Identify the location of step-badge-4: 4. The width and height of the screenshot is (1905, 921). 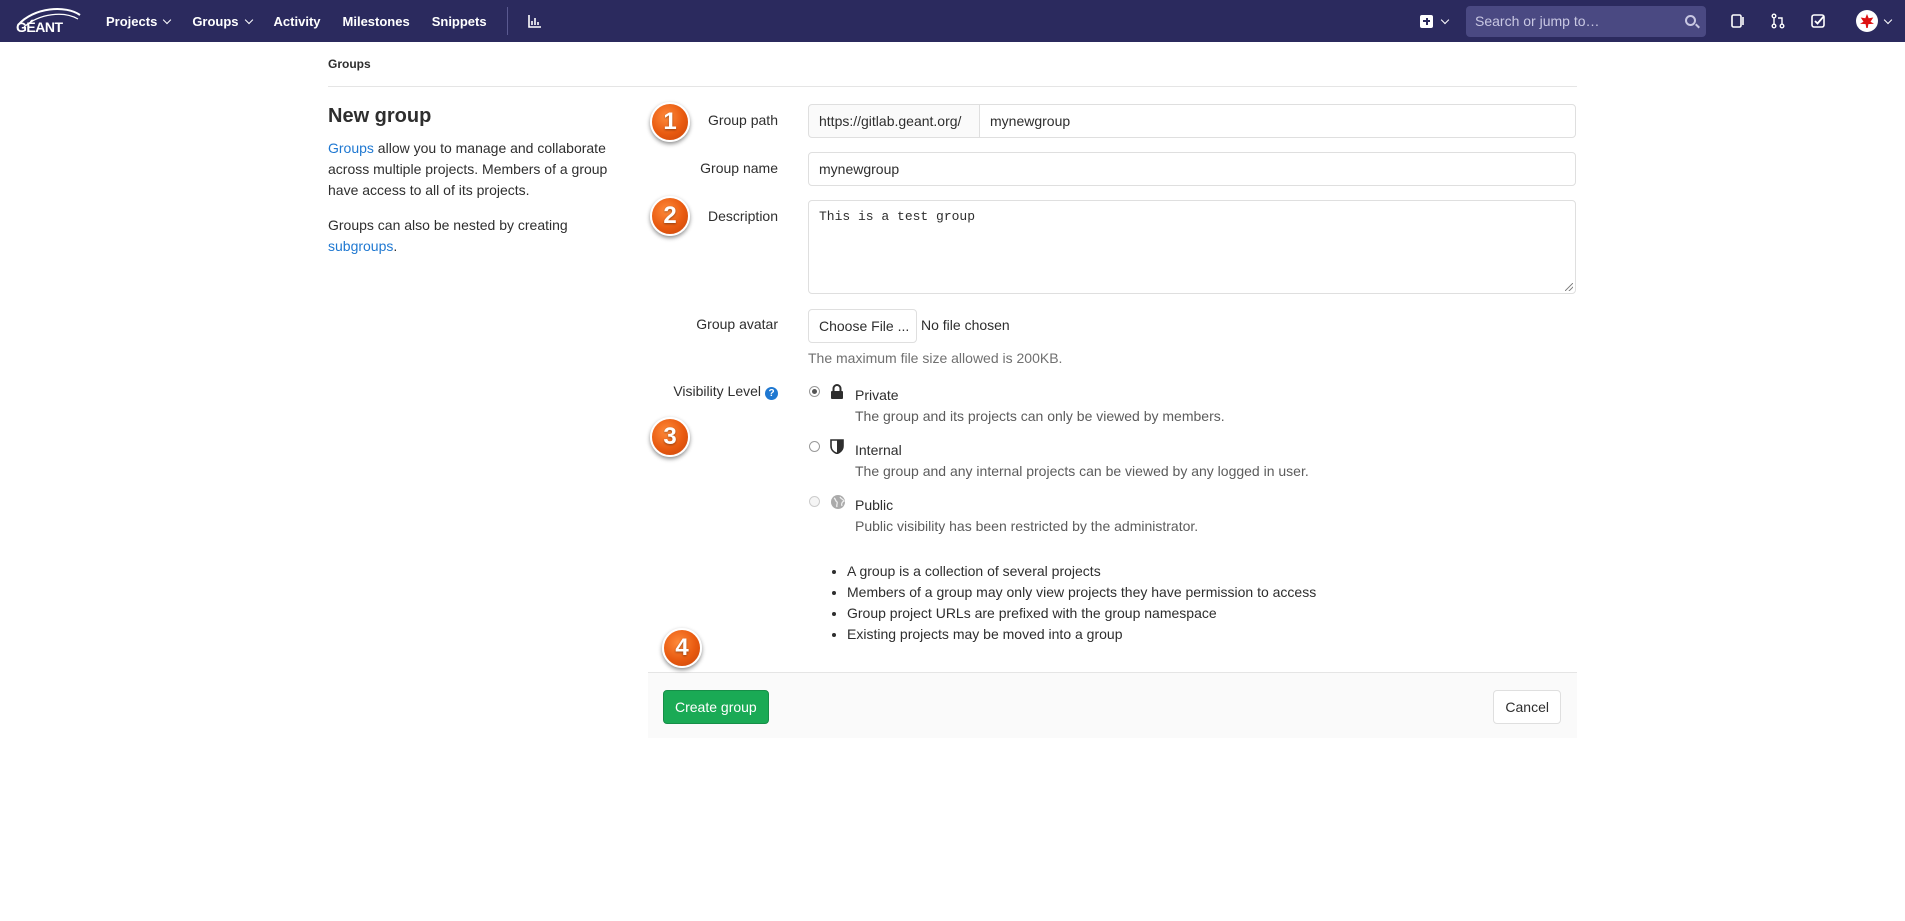
(682, 648).